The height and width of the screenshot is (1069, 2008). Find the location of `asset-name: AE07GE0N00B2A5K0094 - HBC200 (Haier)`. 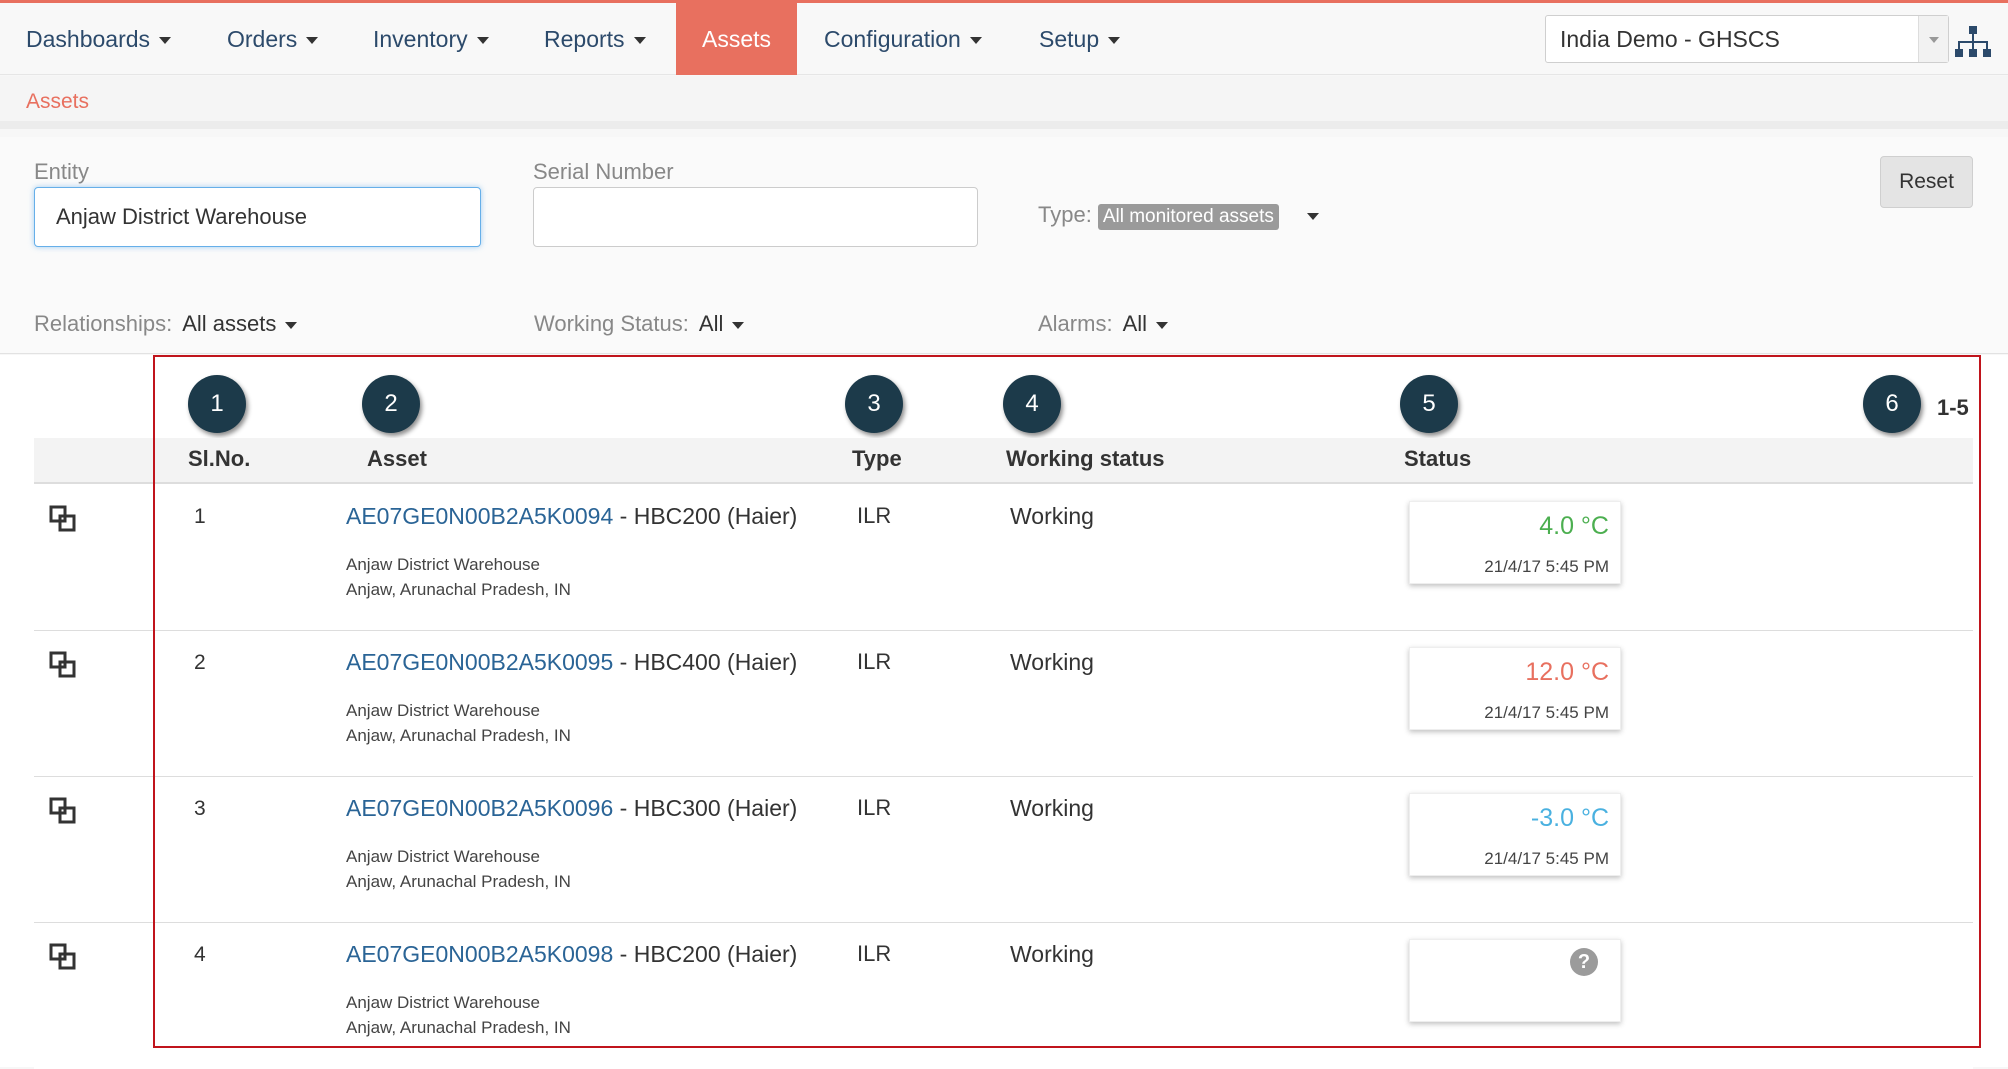

asset-name: AE07GE0N00B2A5K0094 - HBC200 (Haier) is located at coordinates (571, 516).